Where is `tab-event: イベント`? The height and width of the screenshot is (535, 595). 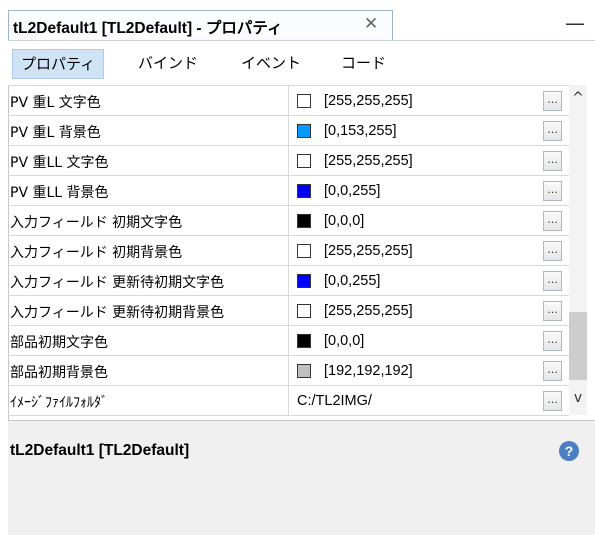
tab-event: イベント is located at coordinates (271, 63).